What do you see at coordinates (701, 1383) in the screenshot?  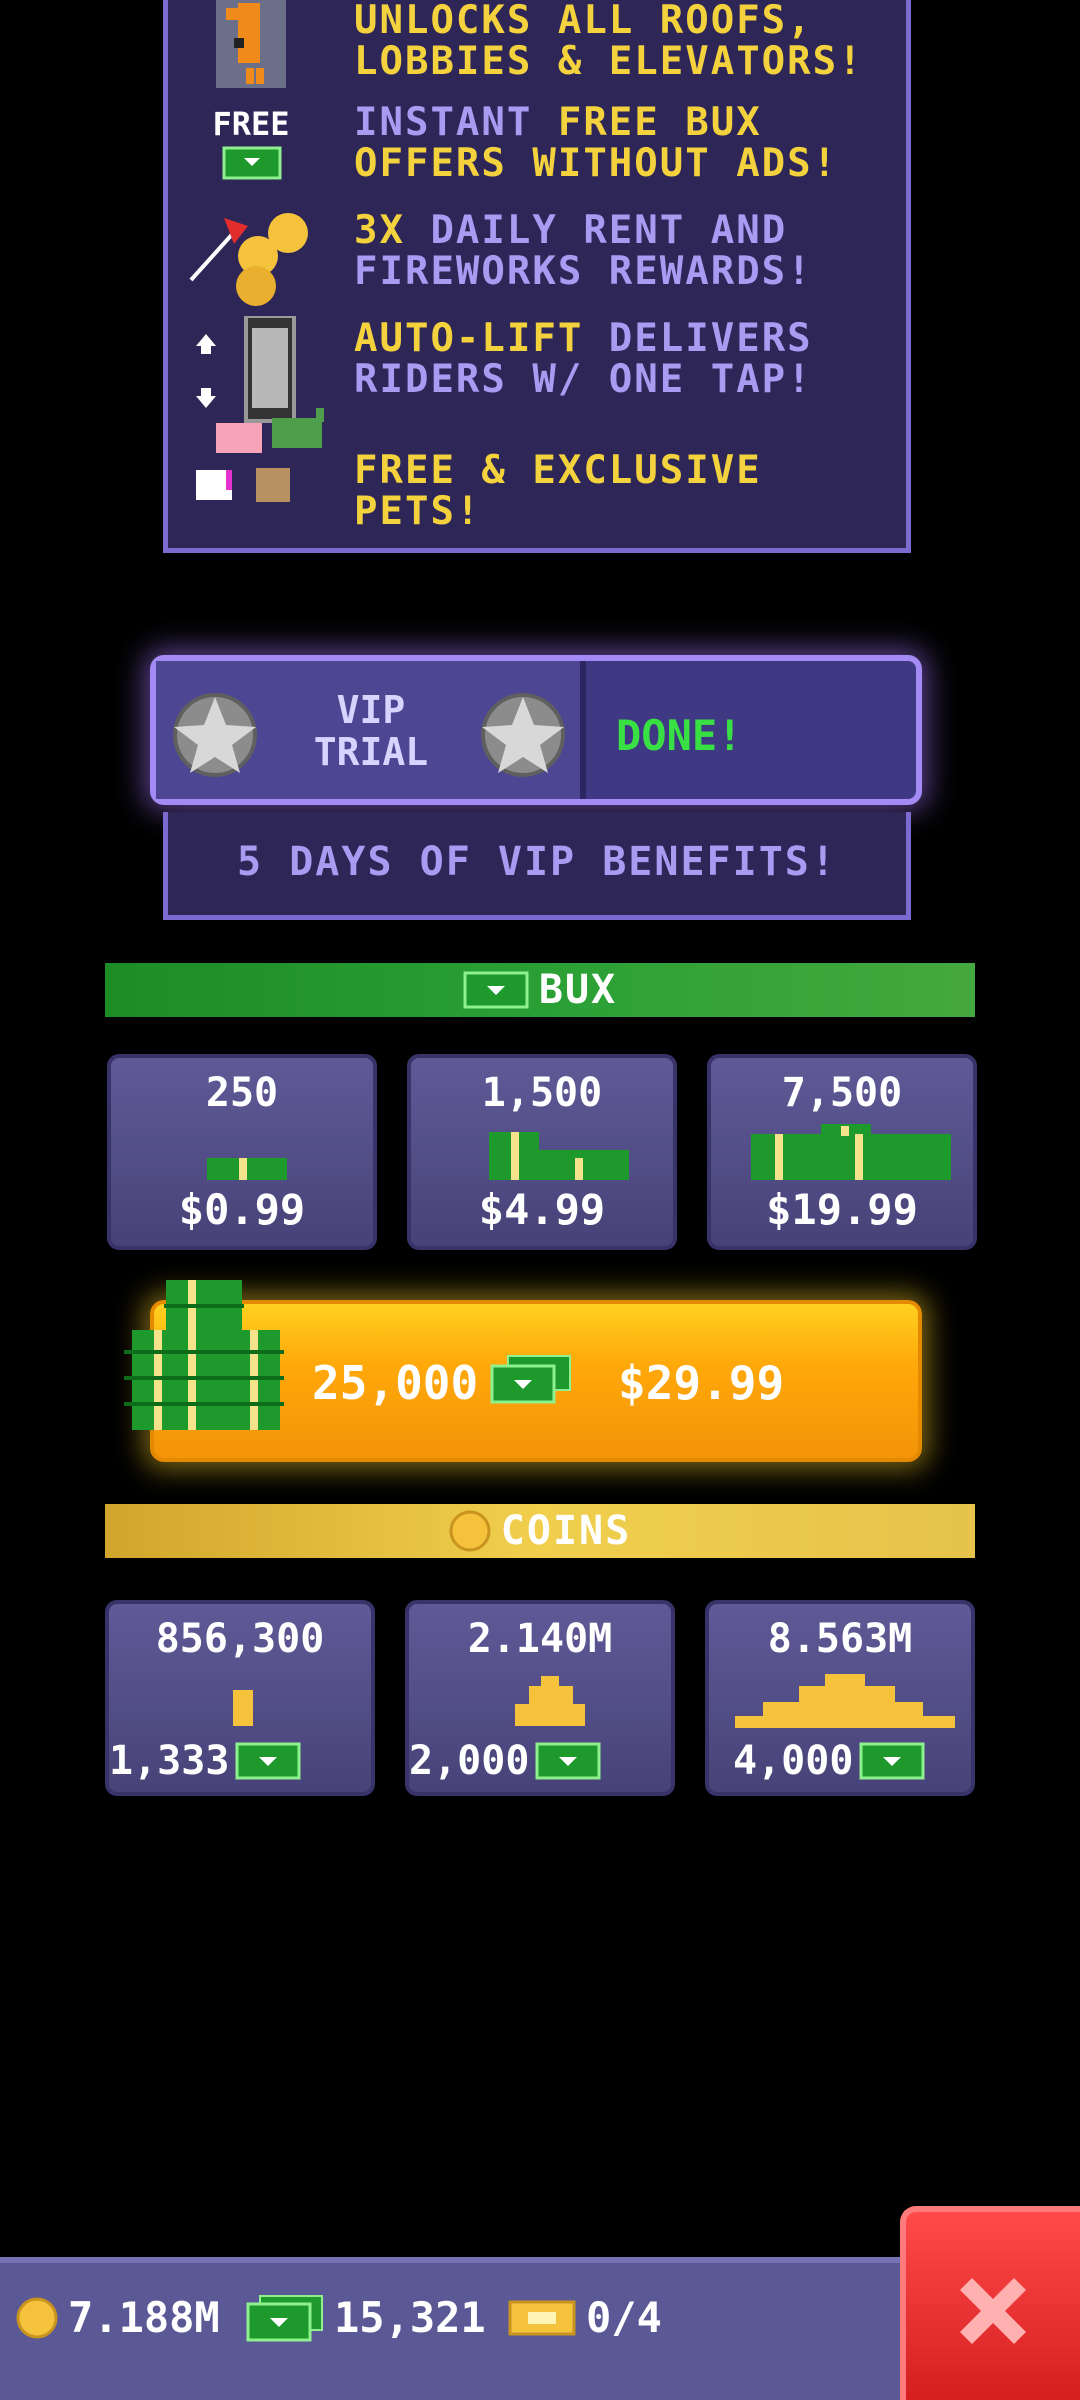 I see `big-offer-price: $29.99` at bounding box center [701, 1383].